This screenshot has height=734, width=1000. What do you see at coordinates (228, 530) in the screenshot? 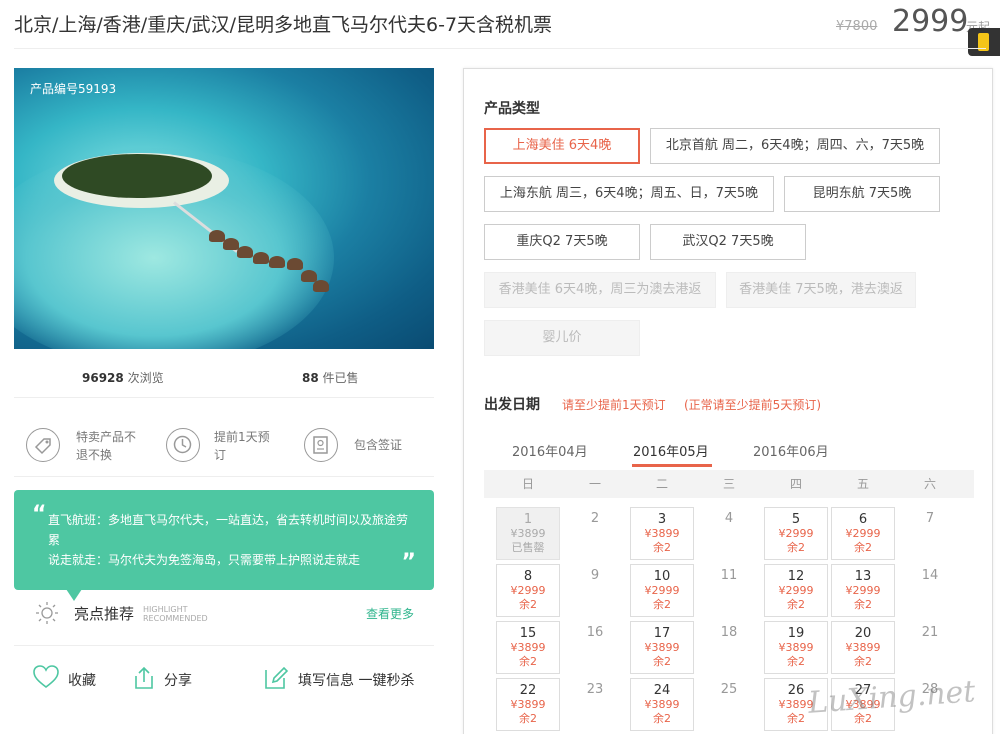
I see `highlight-line-1: 直飞航班：多地直飞马尔代夫，一站直达，省去转机时间以及旅途劳累` at bounding box center [228, 530].